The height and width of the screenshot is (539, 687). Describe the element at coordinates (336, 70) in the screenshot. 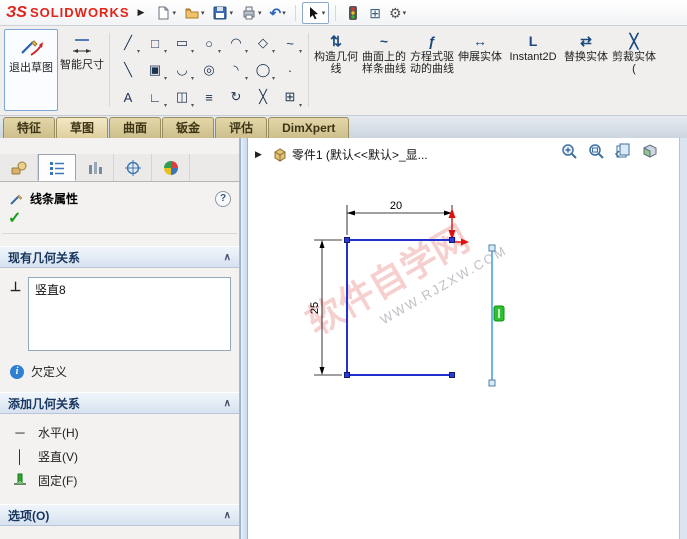

I see `construction-geometry-button: ⇅ 构造几何线` at that location.